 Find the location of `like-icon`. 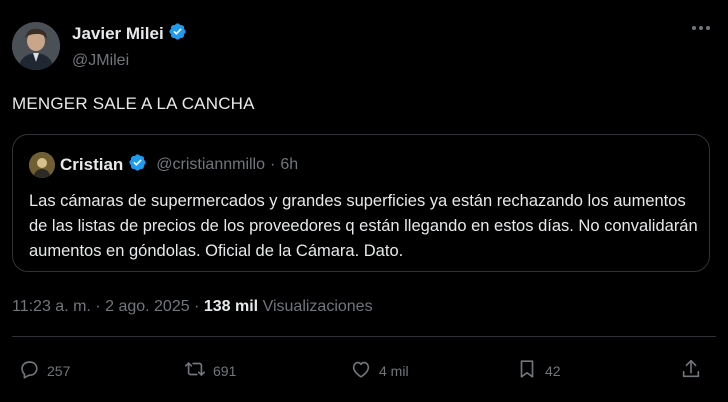

like-icon is located at coordinates (361, 370).